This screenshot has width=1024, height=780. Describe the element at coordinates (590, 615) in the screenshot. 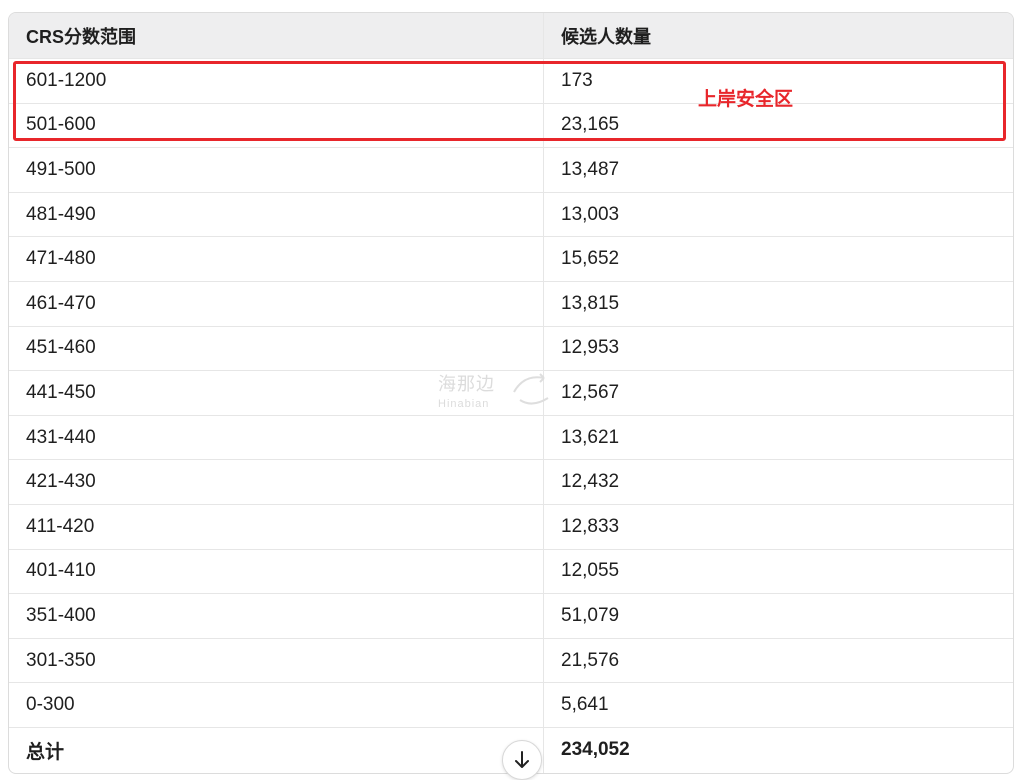

I see `candidate-count-cell: 51,079` at that location.